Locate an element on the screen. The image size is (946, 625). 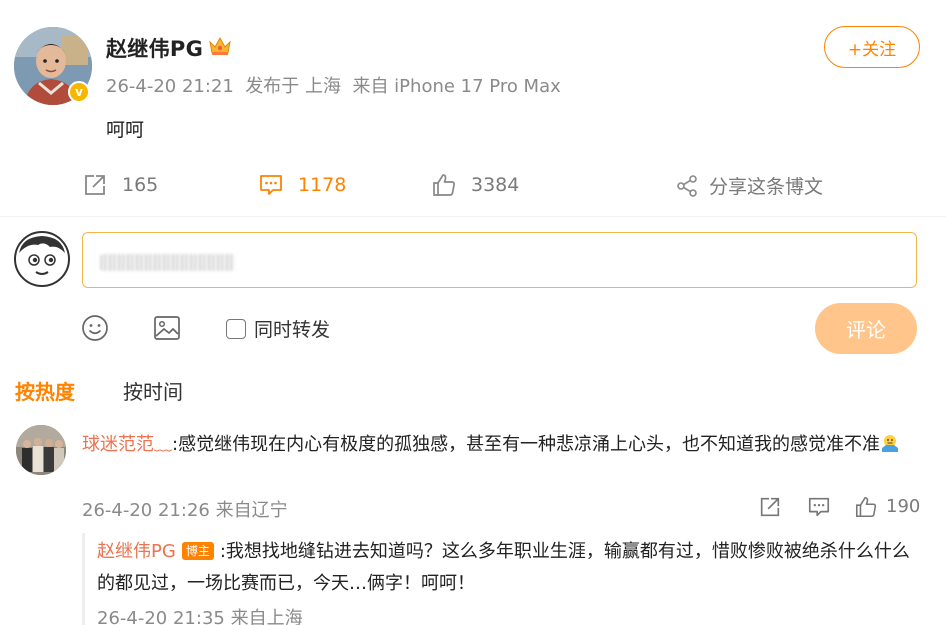
commenter-name: 球迷范范﹏ is located at coordinates (127, 444).